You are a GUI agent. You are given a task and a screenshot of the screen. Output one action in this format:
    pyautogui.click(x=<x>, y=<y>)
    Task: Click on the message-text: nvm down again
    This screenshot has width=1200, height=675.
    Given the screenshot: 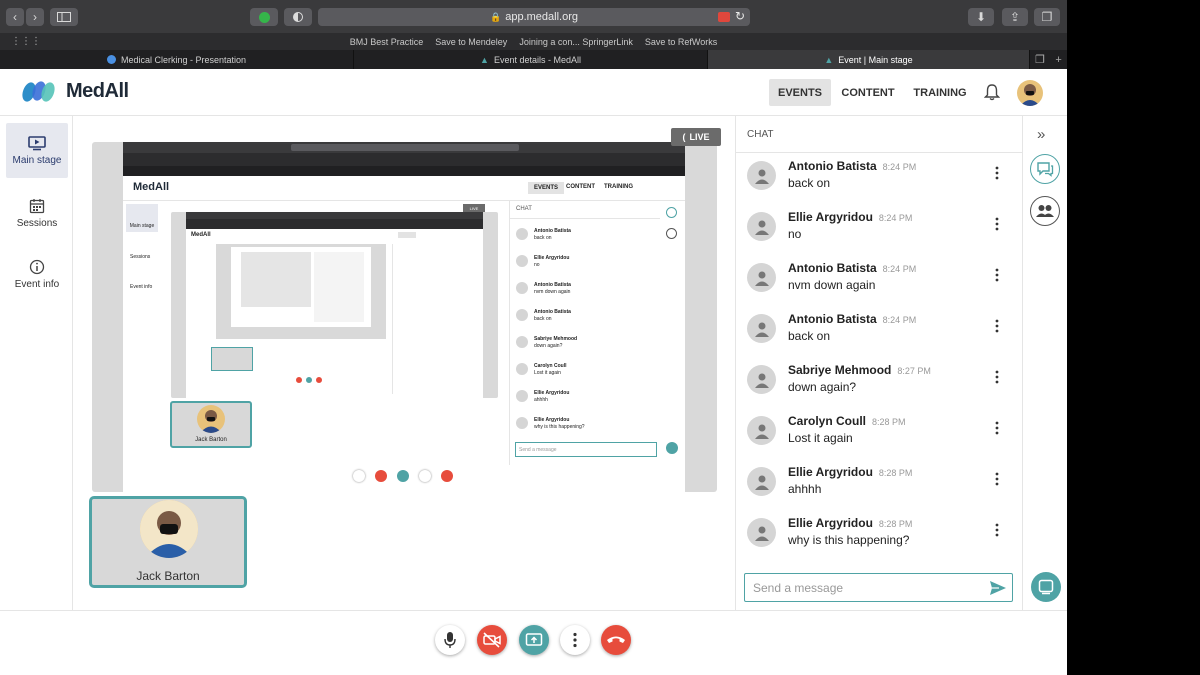 What is the action you would take?
    pyautogui.click(x=832, y=285)
    